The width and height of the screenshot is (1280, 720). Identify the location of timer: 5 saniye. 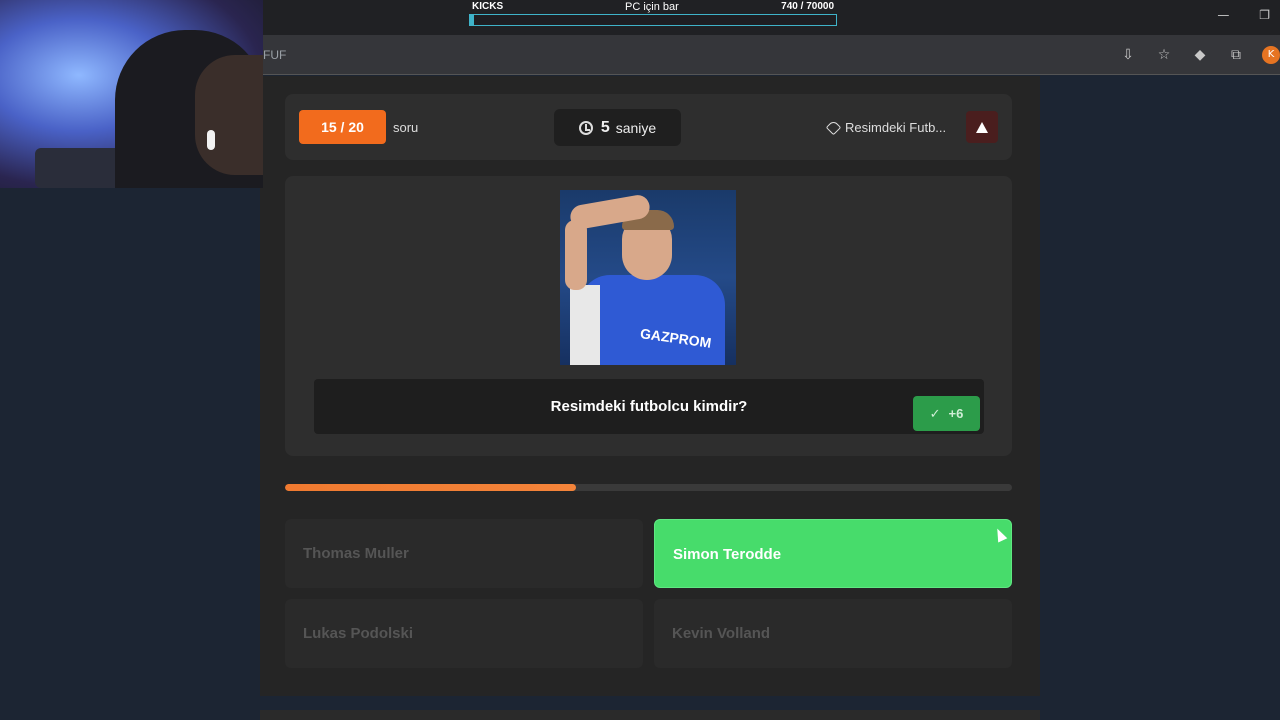
(617, 127).